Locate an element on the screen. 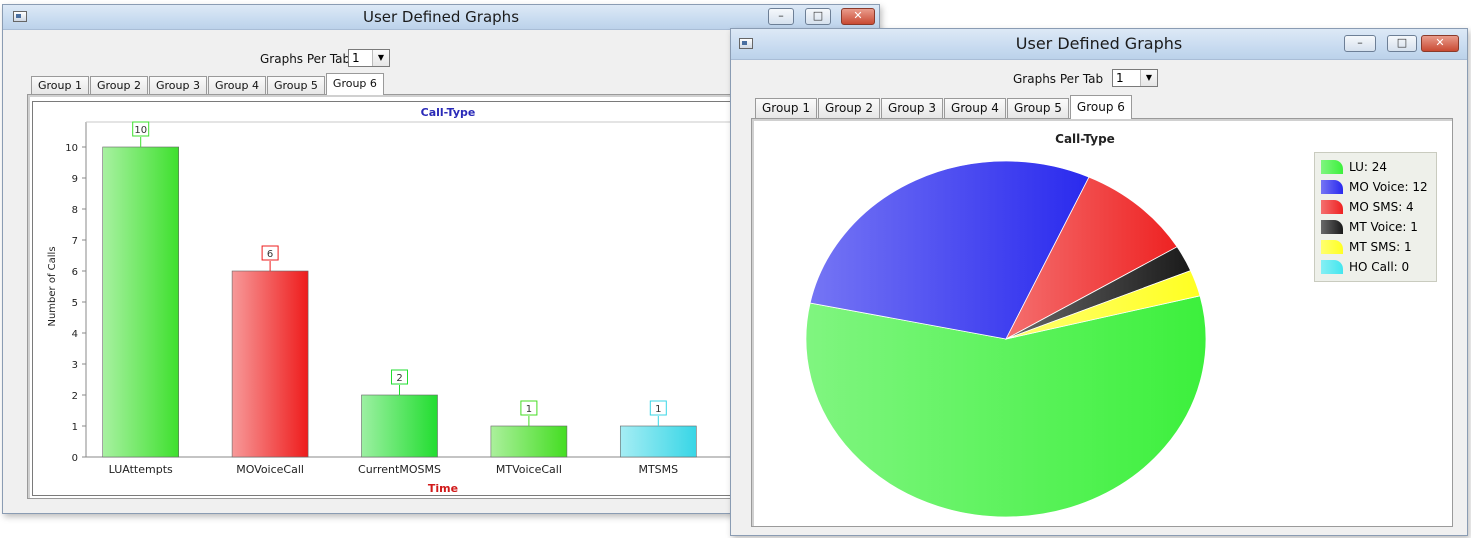  legend-label: HO Call: 0 is located at coordinates (1379, 267).